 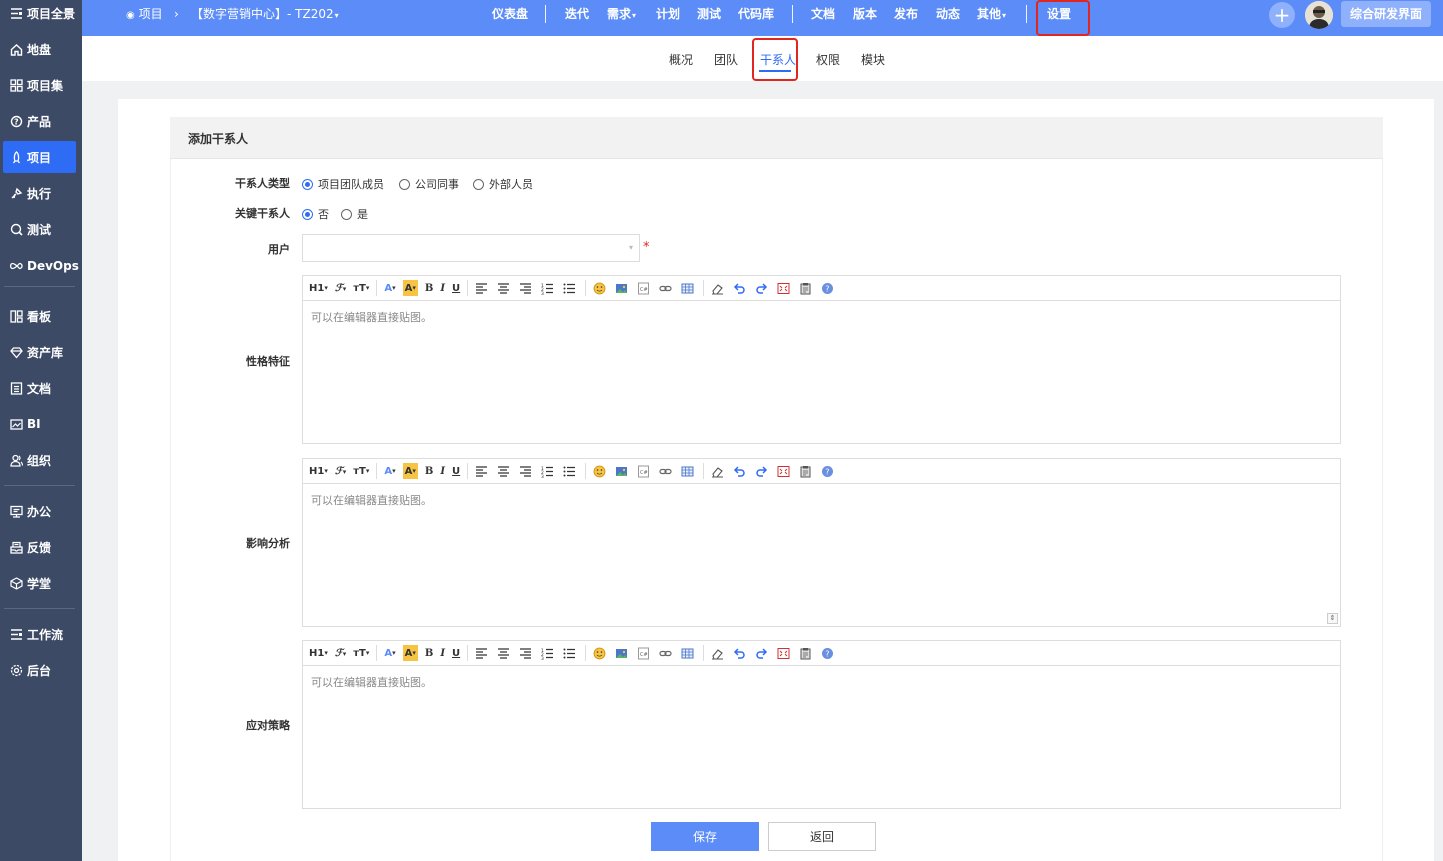 What do you see at coordinates (39, 424) in the screenshot?
I see `sidebar-item-bi: BI` at bounding box center [39, 424].